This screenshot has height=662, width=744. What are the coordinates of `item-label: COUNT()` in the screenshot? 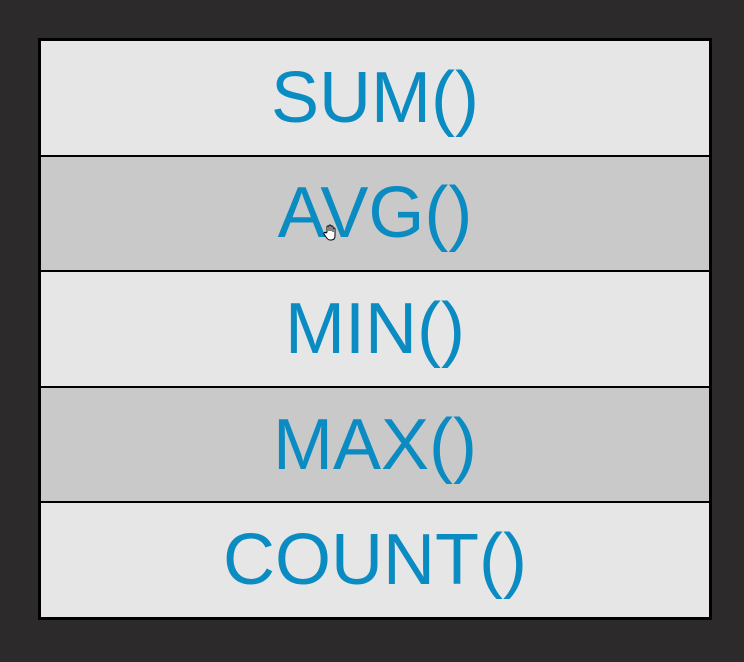 It's located at (375, 560).